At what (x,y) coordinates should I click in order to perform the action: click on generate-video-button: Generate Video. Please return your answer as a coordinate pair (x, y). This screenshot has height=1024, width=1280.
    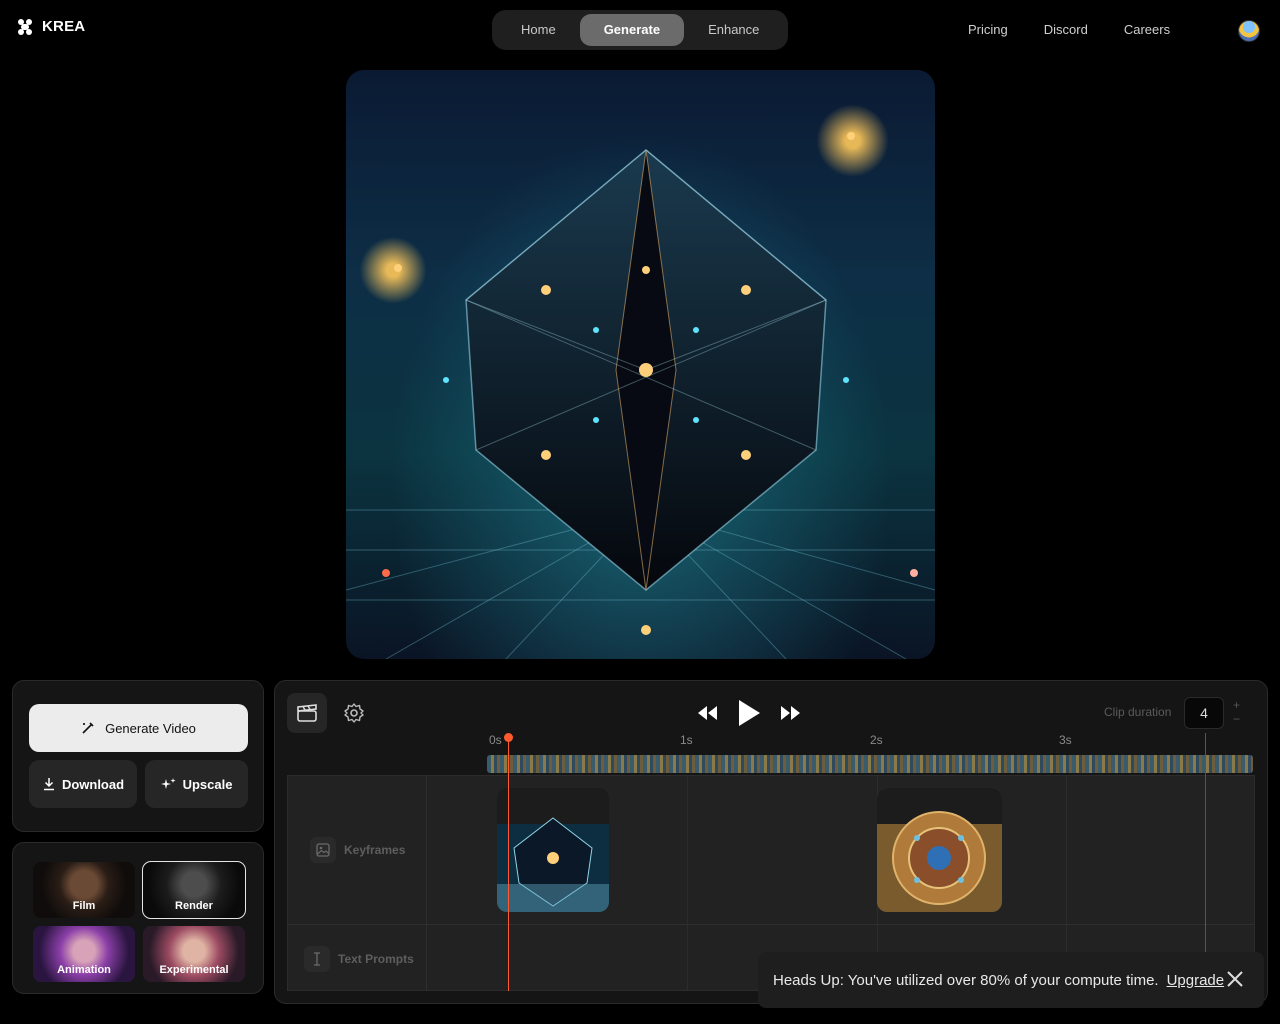
    Looking at the image, I should click on (138, 728).